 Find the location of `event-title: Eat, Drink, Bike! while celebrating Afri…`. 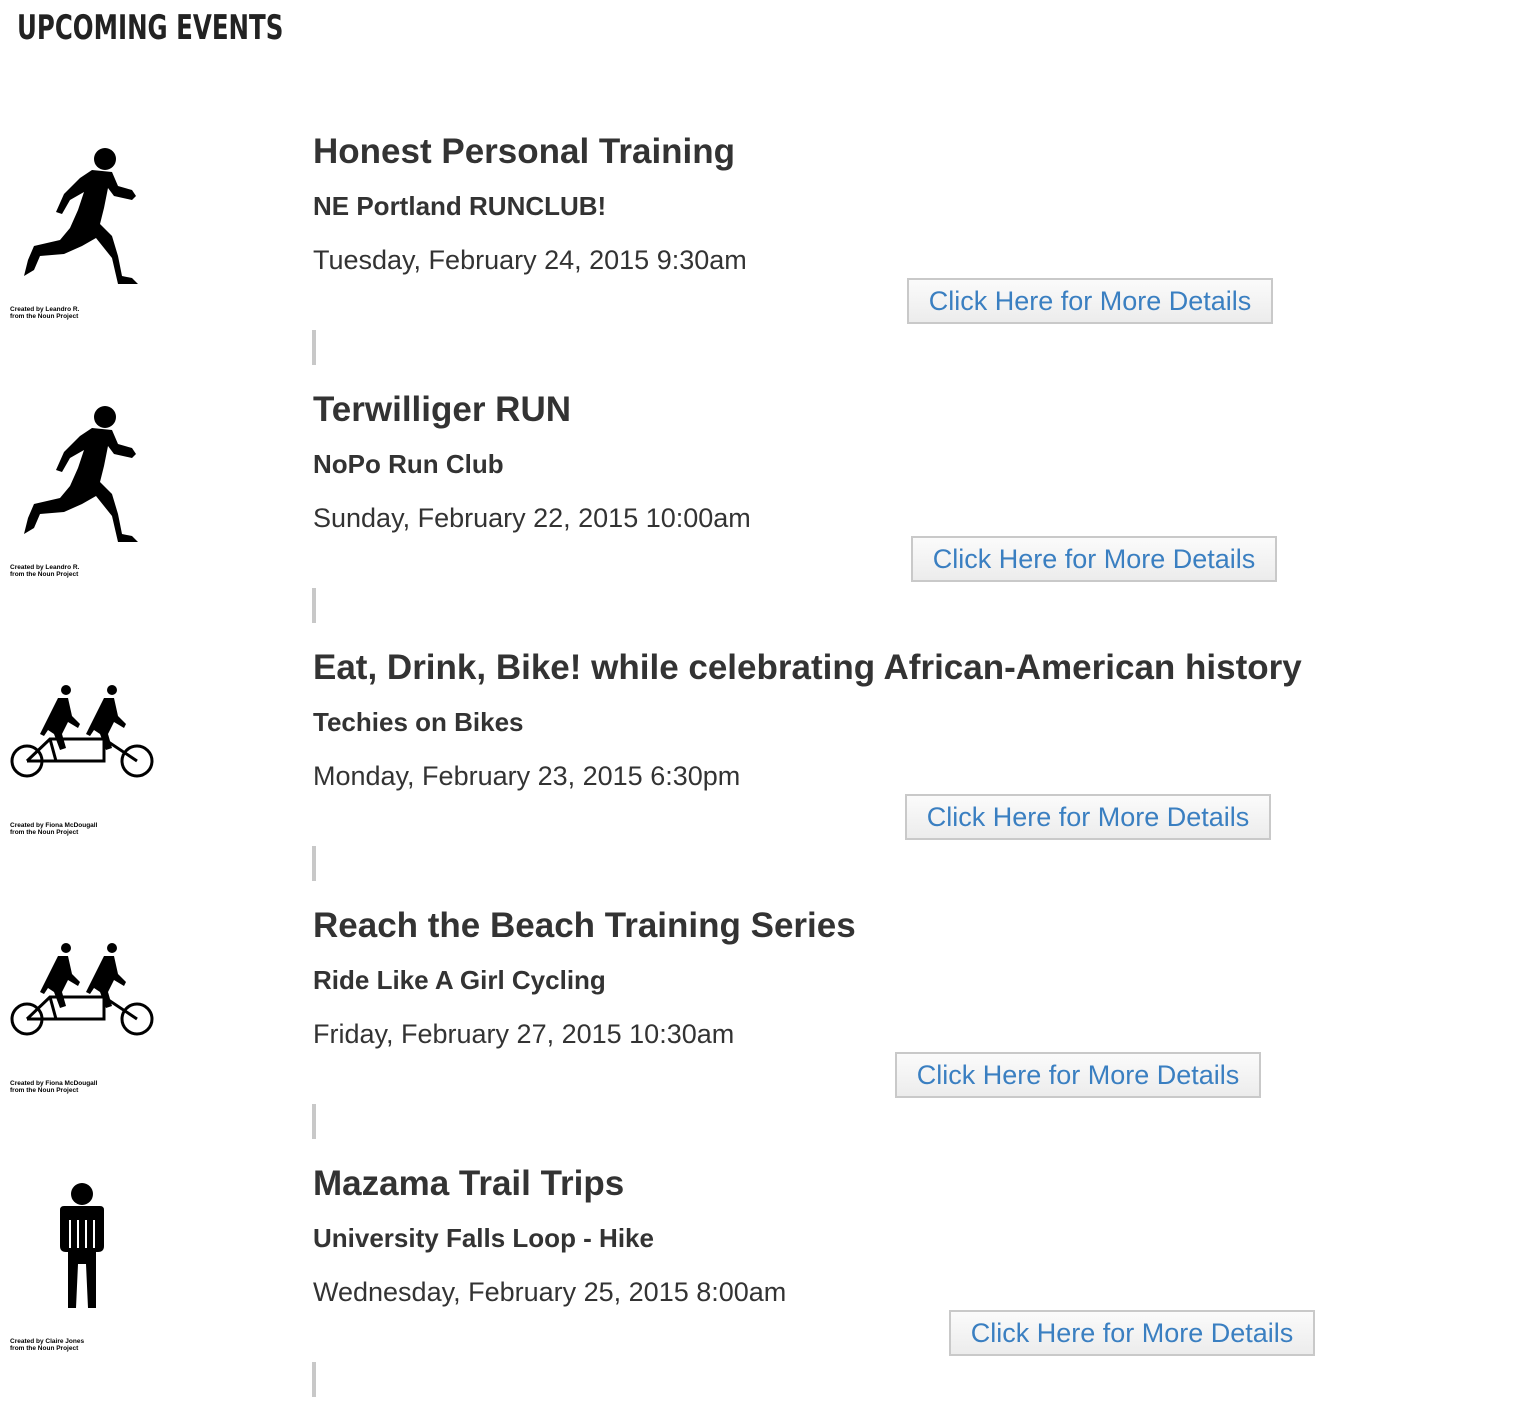

event-title: Eat, Drink, Bike! while celebrating Afri… is located at coordinates (807, 667).